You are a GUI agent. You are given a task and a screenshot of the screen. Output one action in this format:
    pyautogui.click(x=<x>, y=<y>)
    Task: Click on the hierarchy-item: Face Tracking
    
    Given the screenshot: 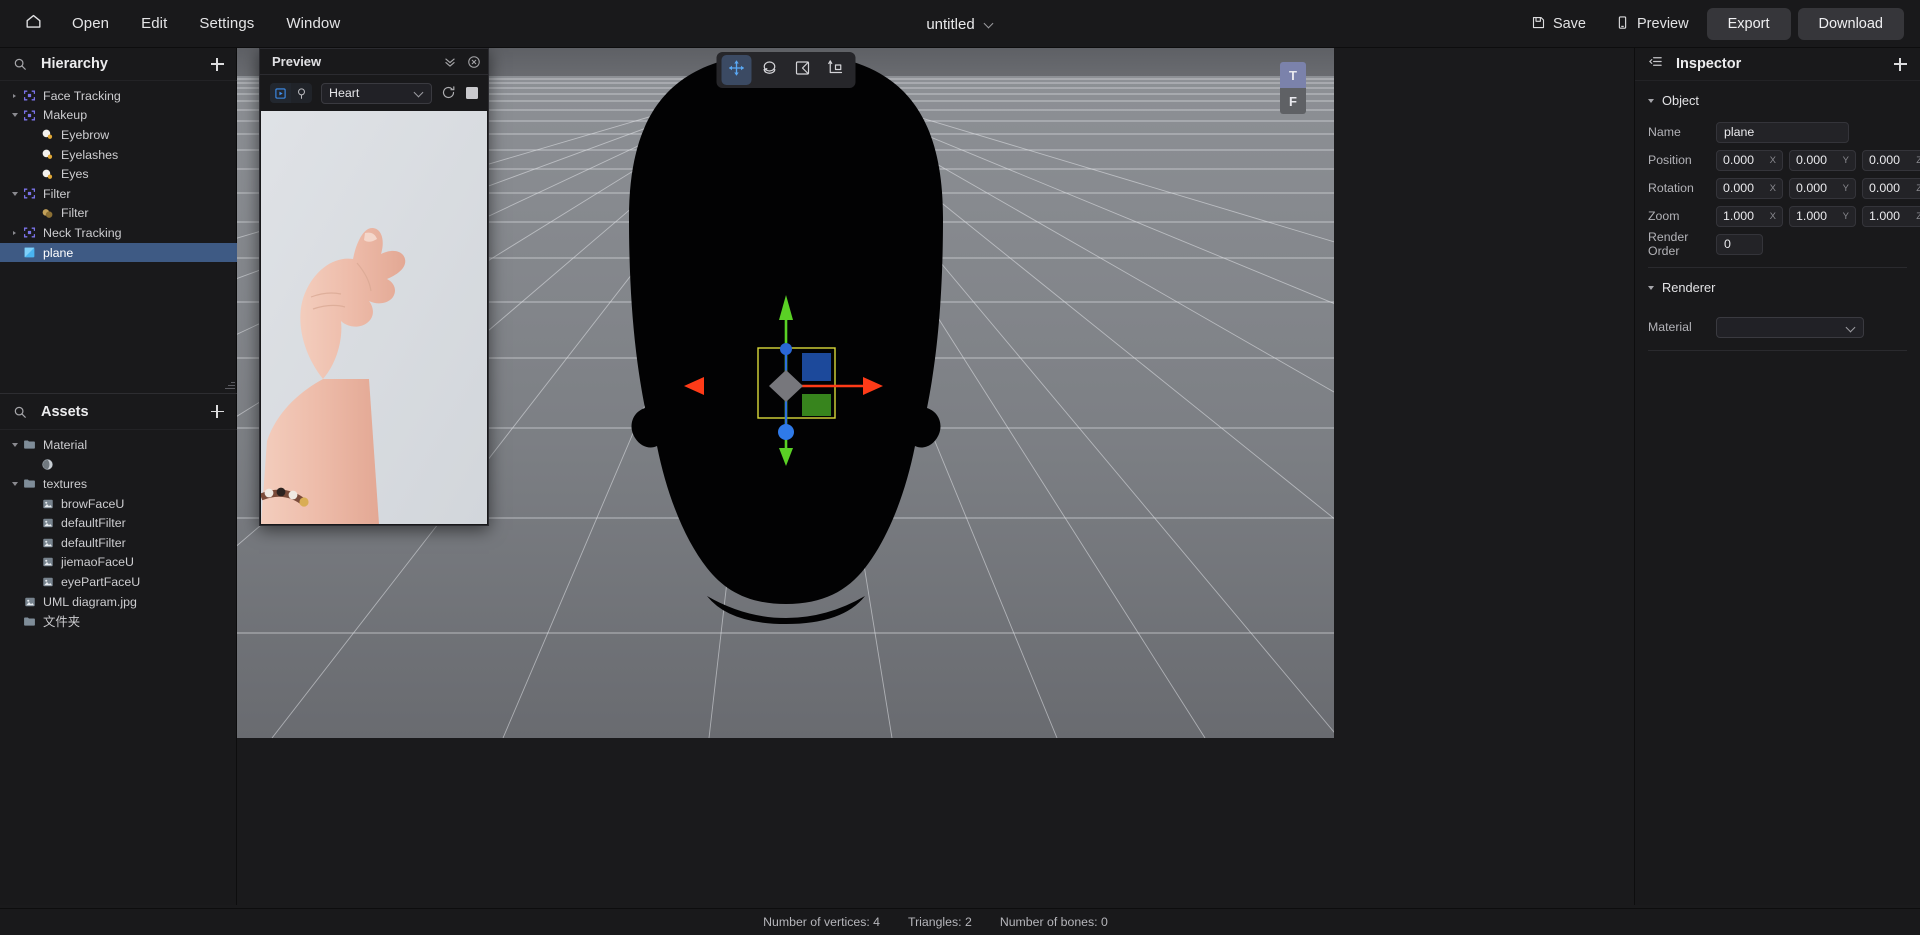 What is the action you would take?
    pyautogui.click(x=118, y=96)
    